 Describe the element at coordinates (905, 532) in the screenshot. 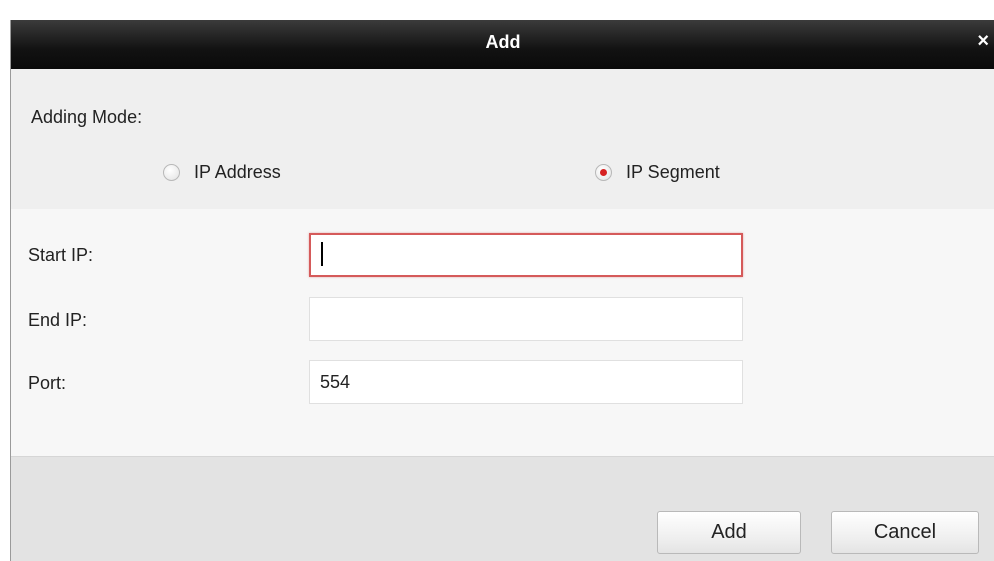

I see `cancel-button: Cancel` at that location.